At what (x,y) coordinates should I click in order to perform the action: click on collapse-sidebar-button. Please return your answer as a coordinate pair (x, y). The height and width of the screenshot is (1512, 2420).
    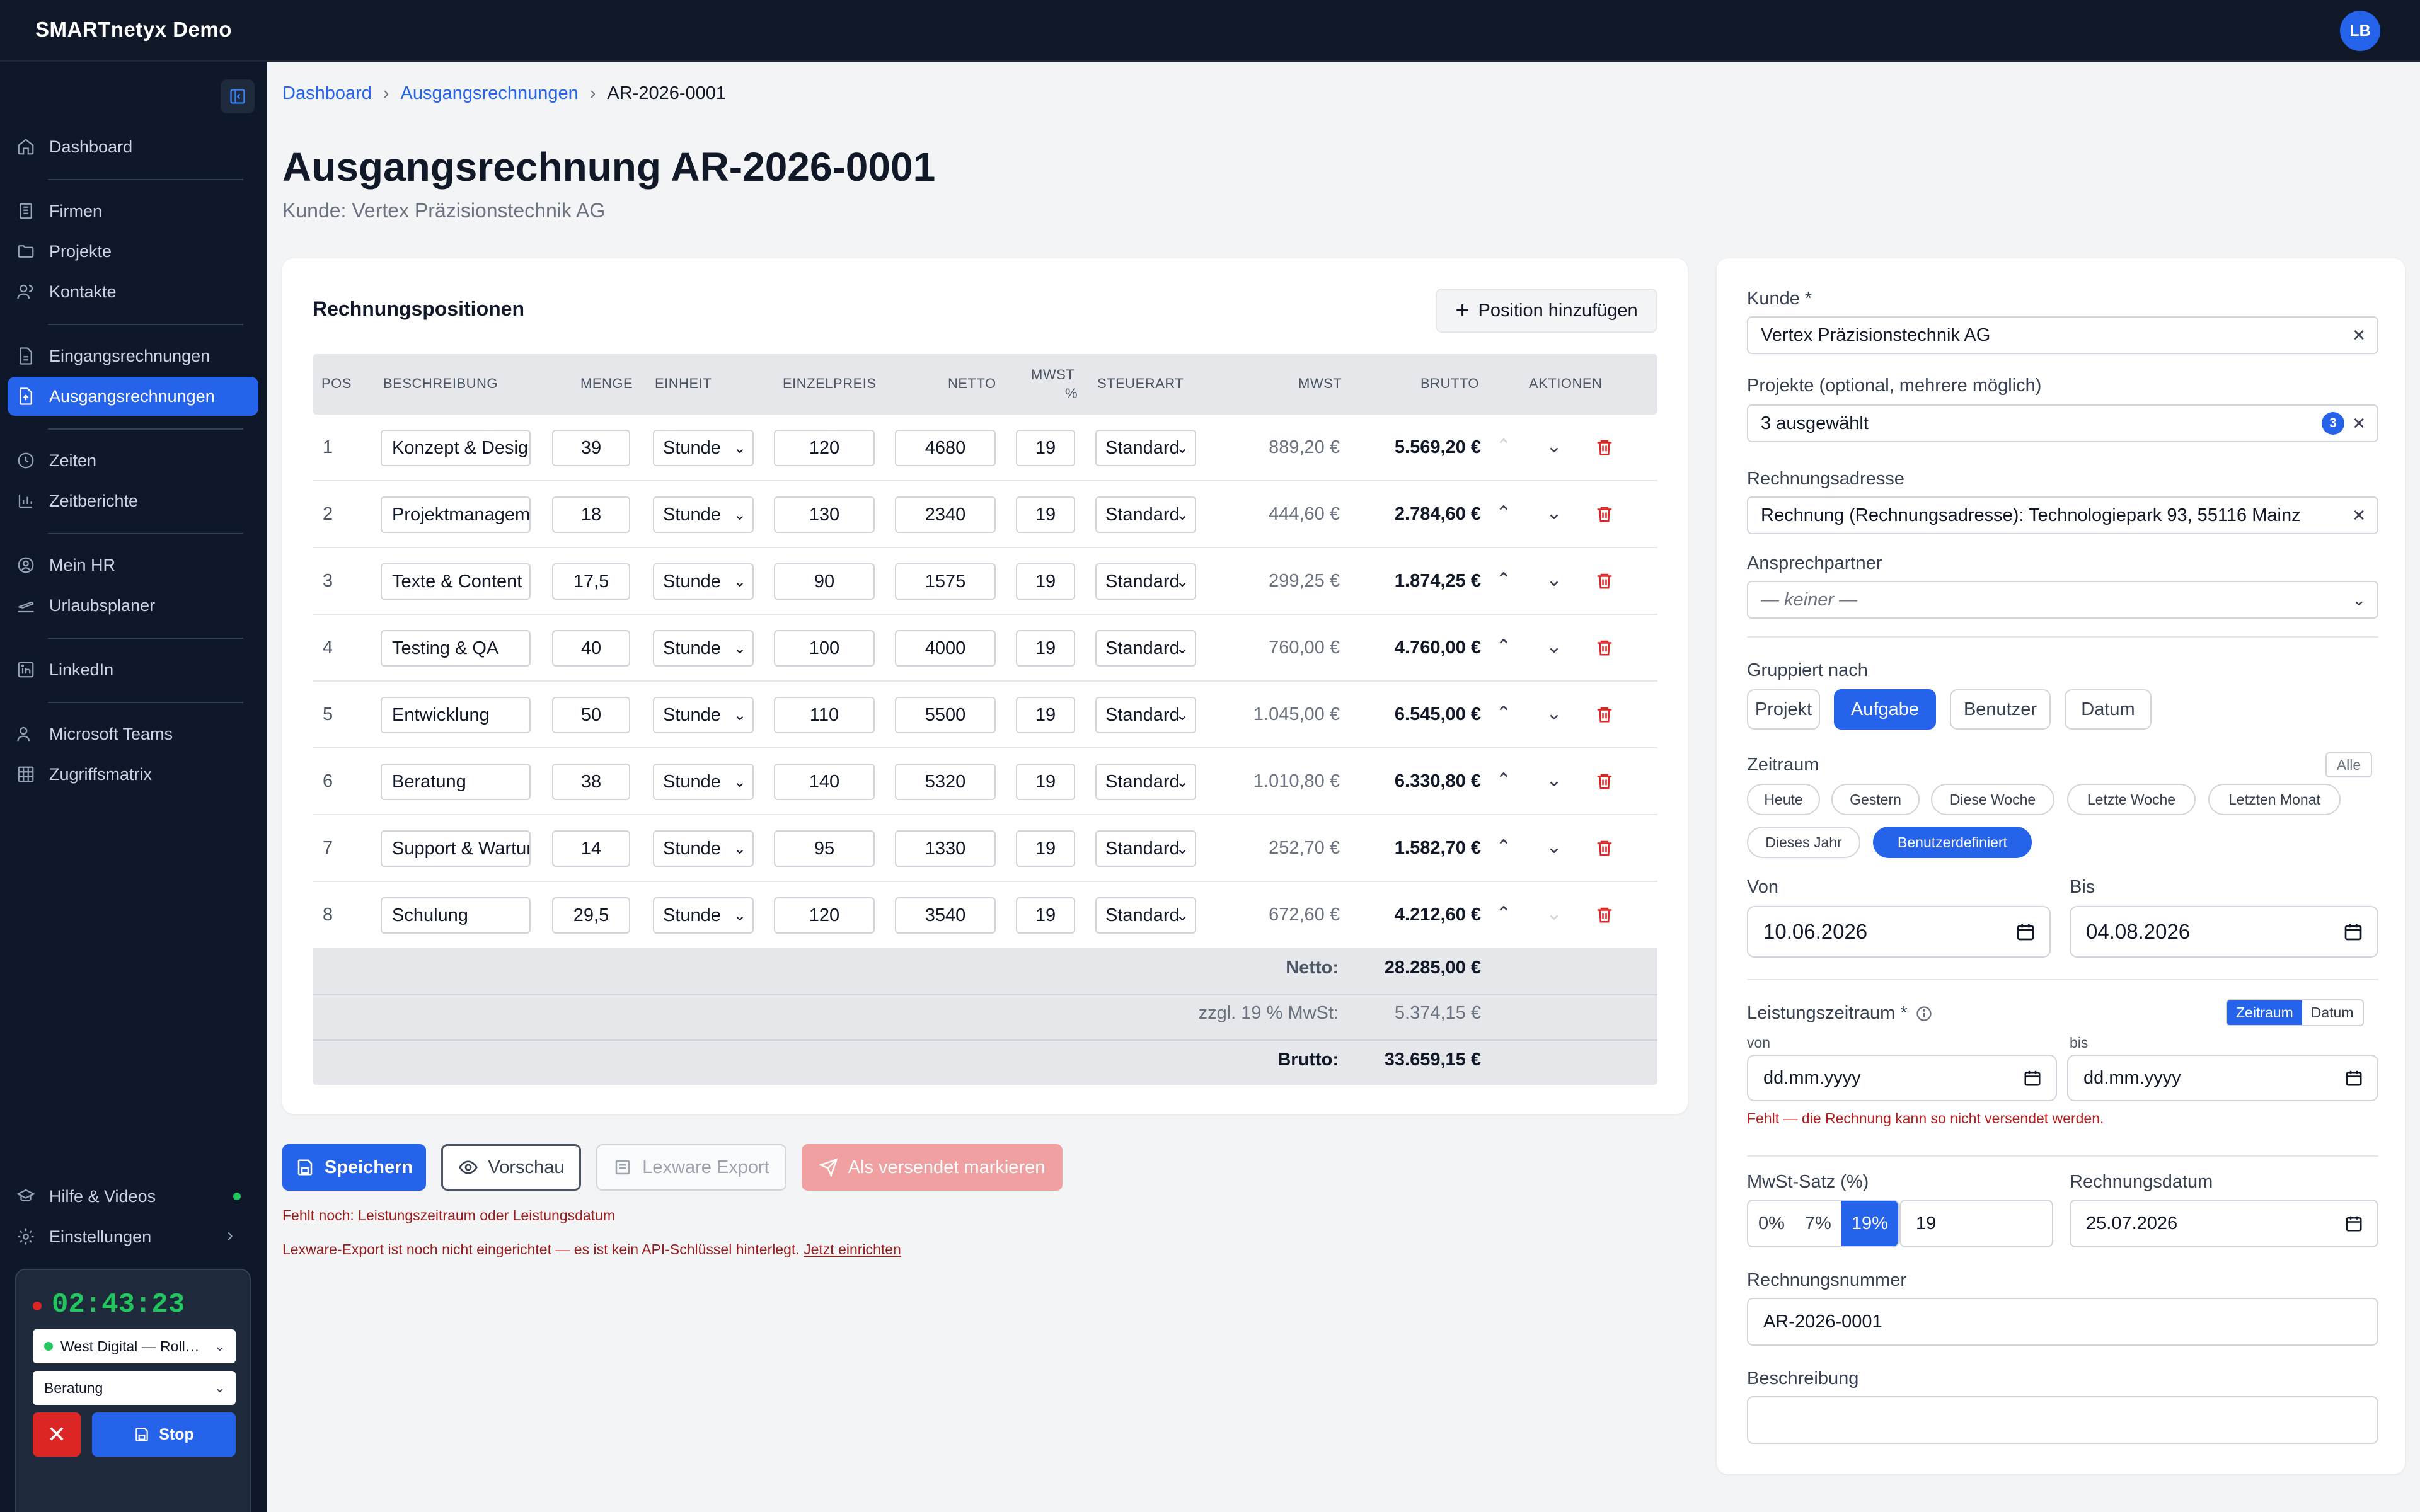
    Looking at the image, I should click on (238, 96).